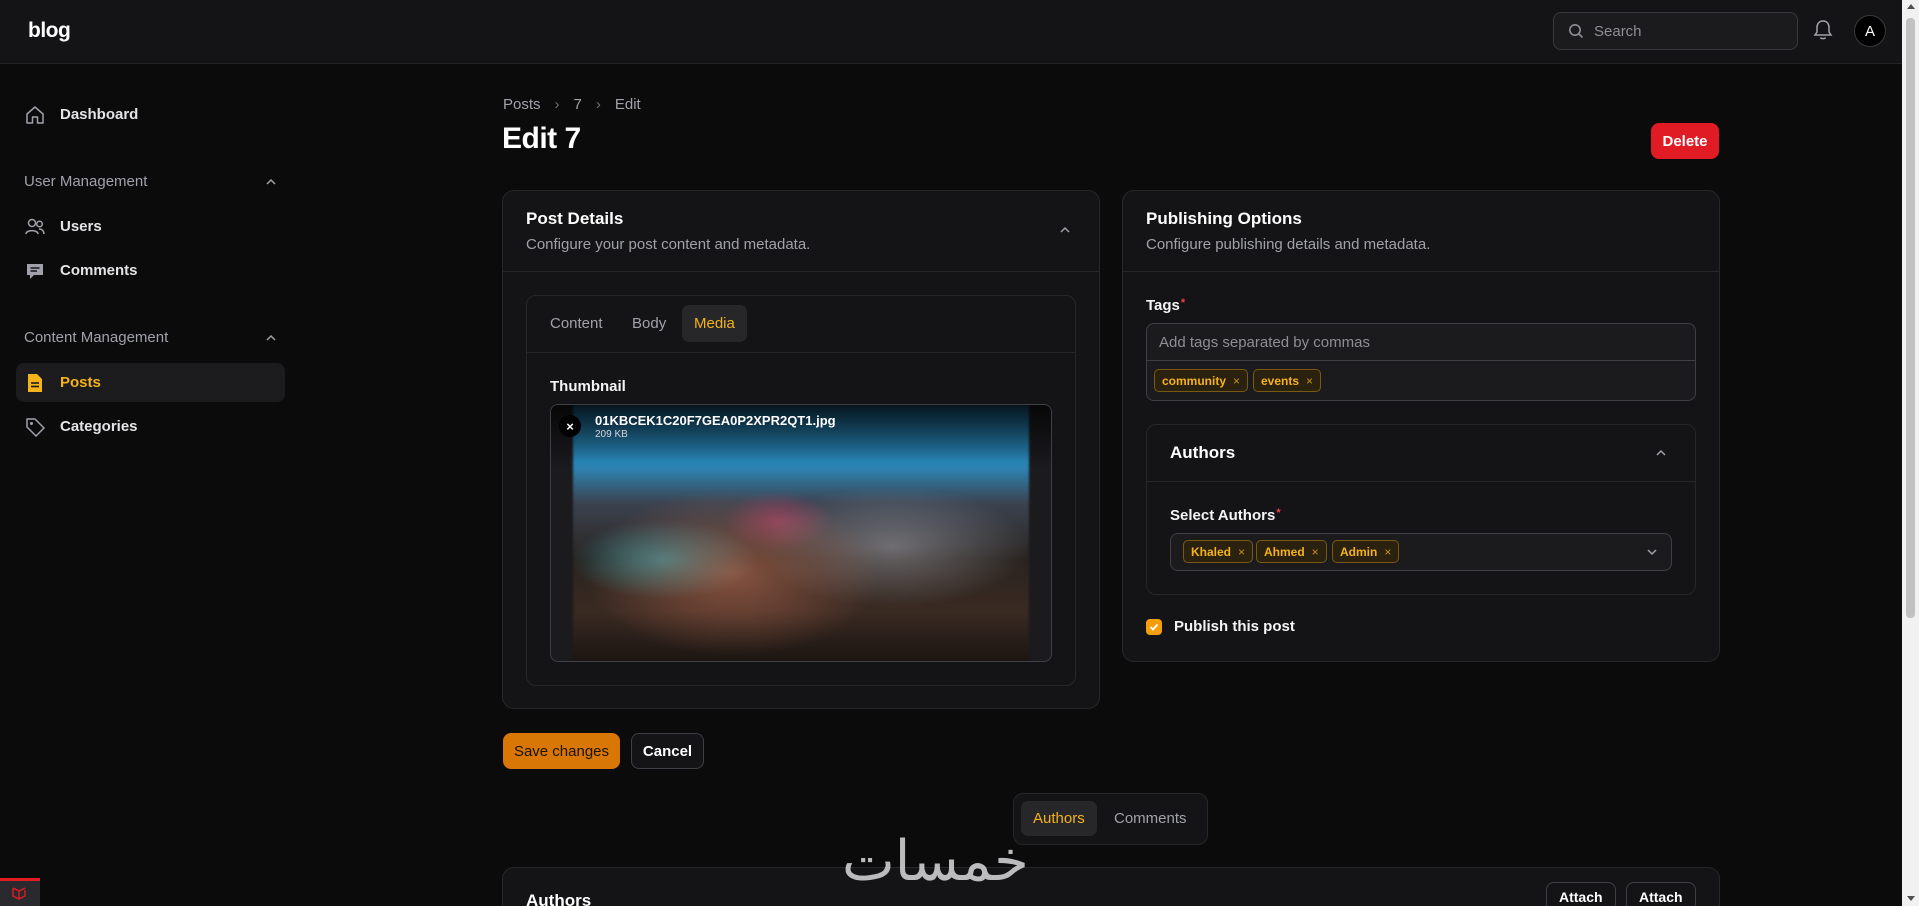  What do you see at coordinates (801, 533) in the screenshot?
I see `thumbnail-upload: × 01KBCEK1C20F7GEA0P2XPR2QT1.jpg 209 KB` at bounding box center [801, 533].